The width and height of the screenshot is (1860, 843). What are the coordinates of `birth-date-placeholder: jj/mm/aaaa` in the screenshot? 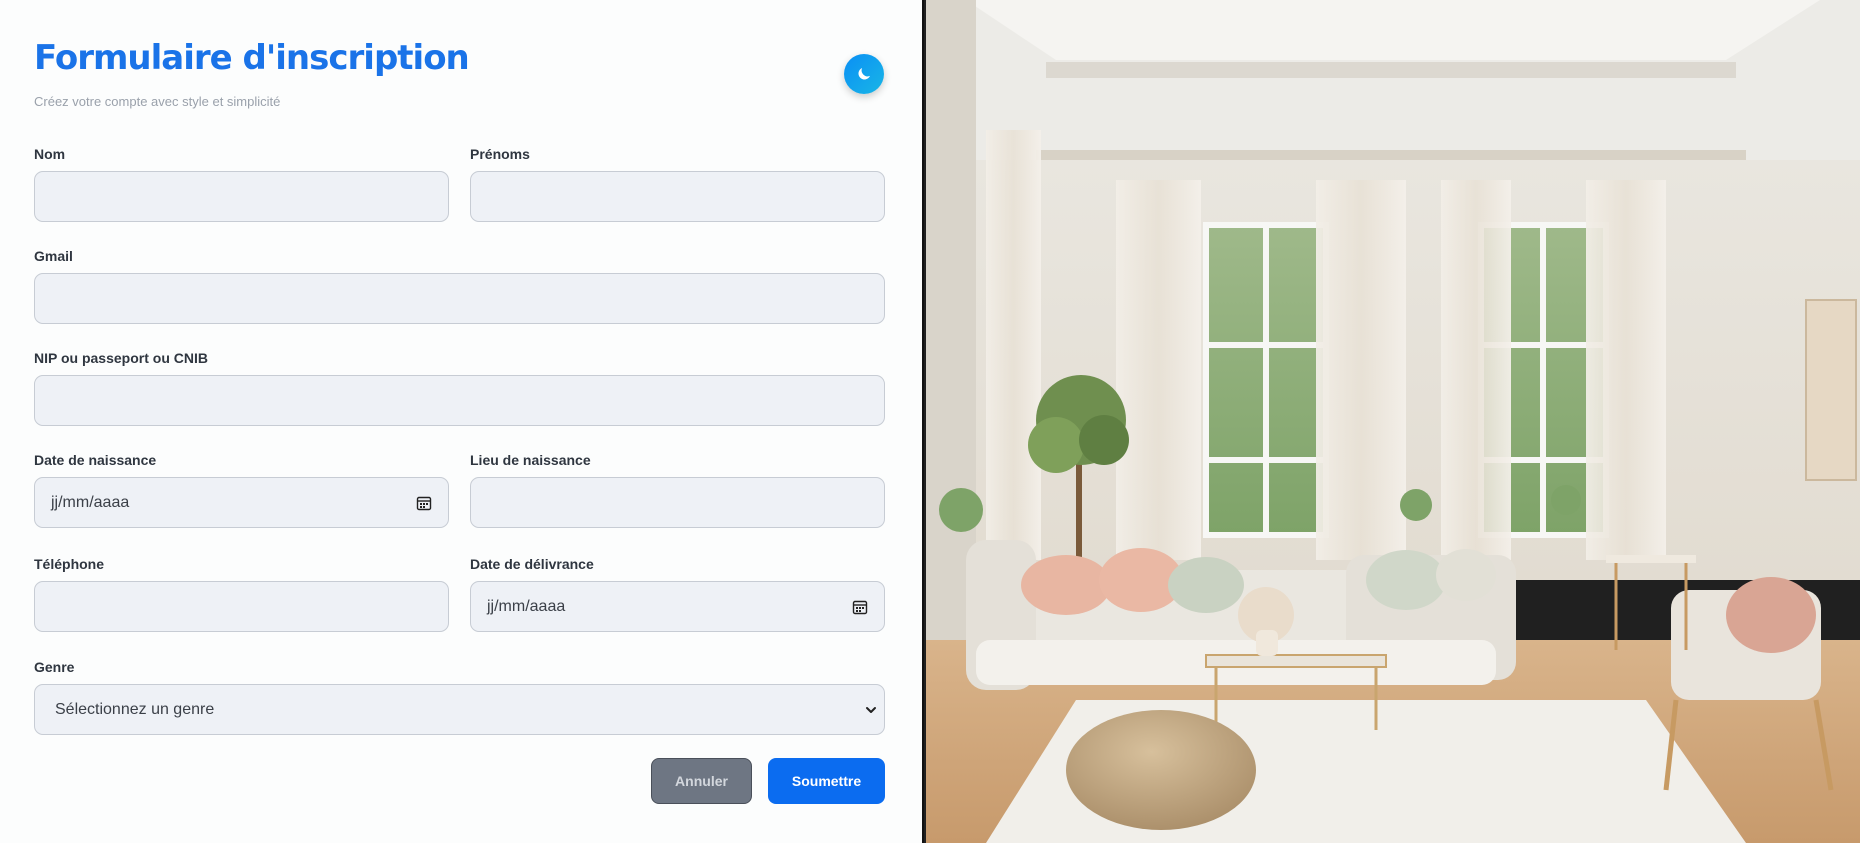 It's located at (90, 502).